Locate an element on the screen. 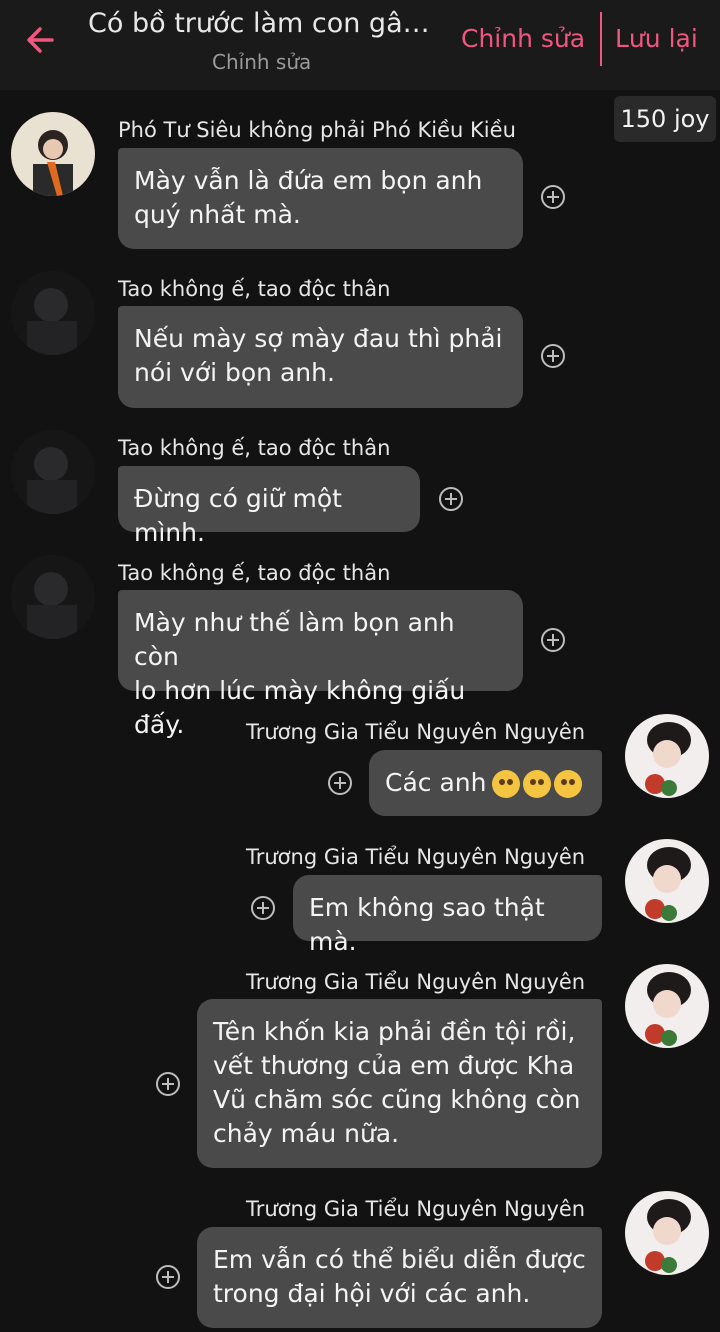 Image resolution: width=720 pixels, height=1332 pixels. message-bubble: Các anh is located at coordinates (485, 783).